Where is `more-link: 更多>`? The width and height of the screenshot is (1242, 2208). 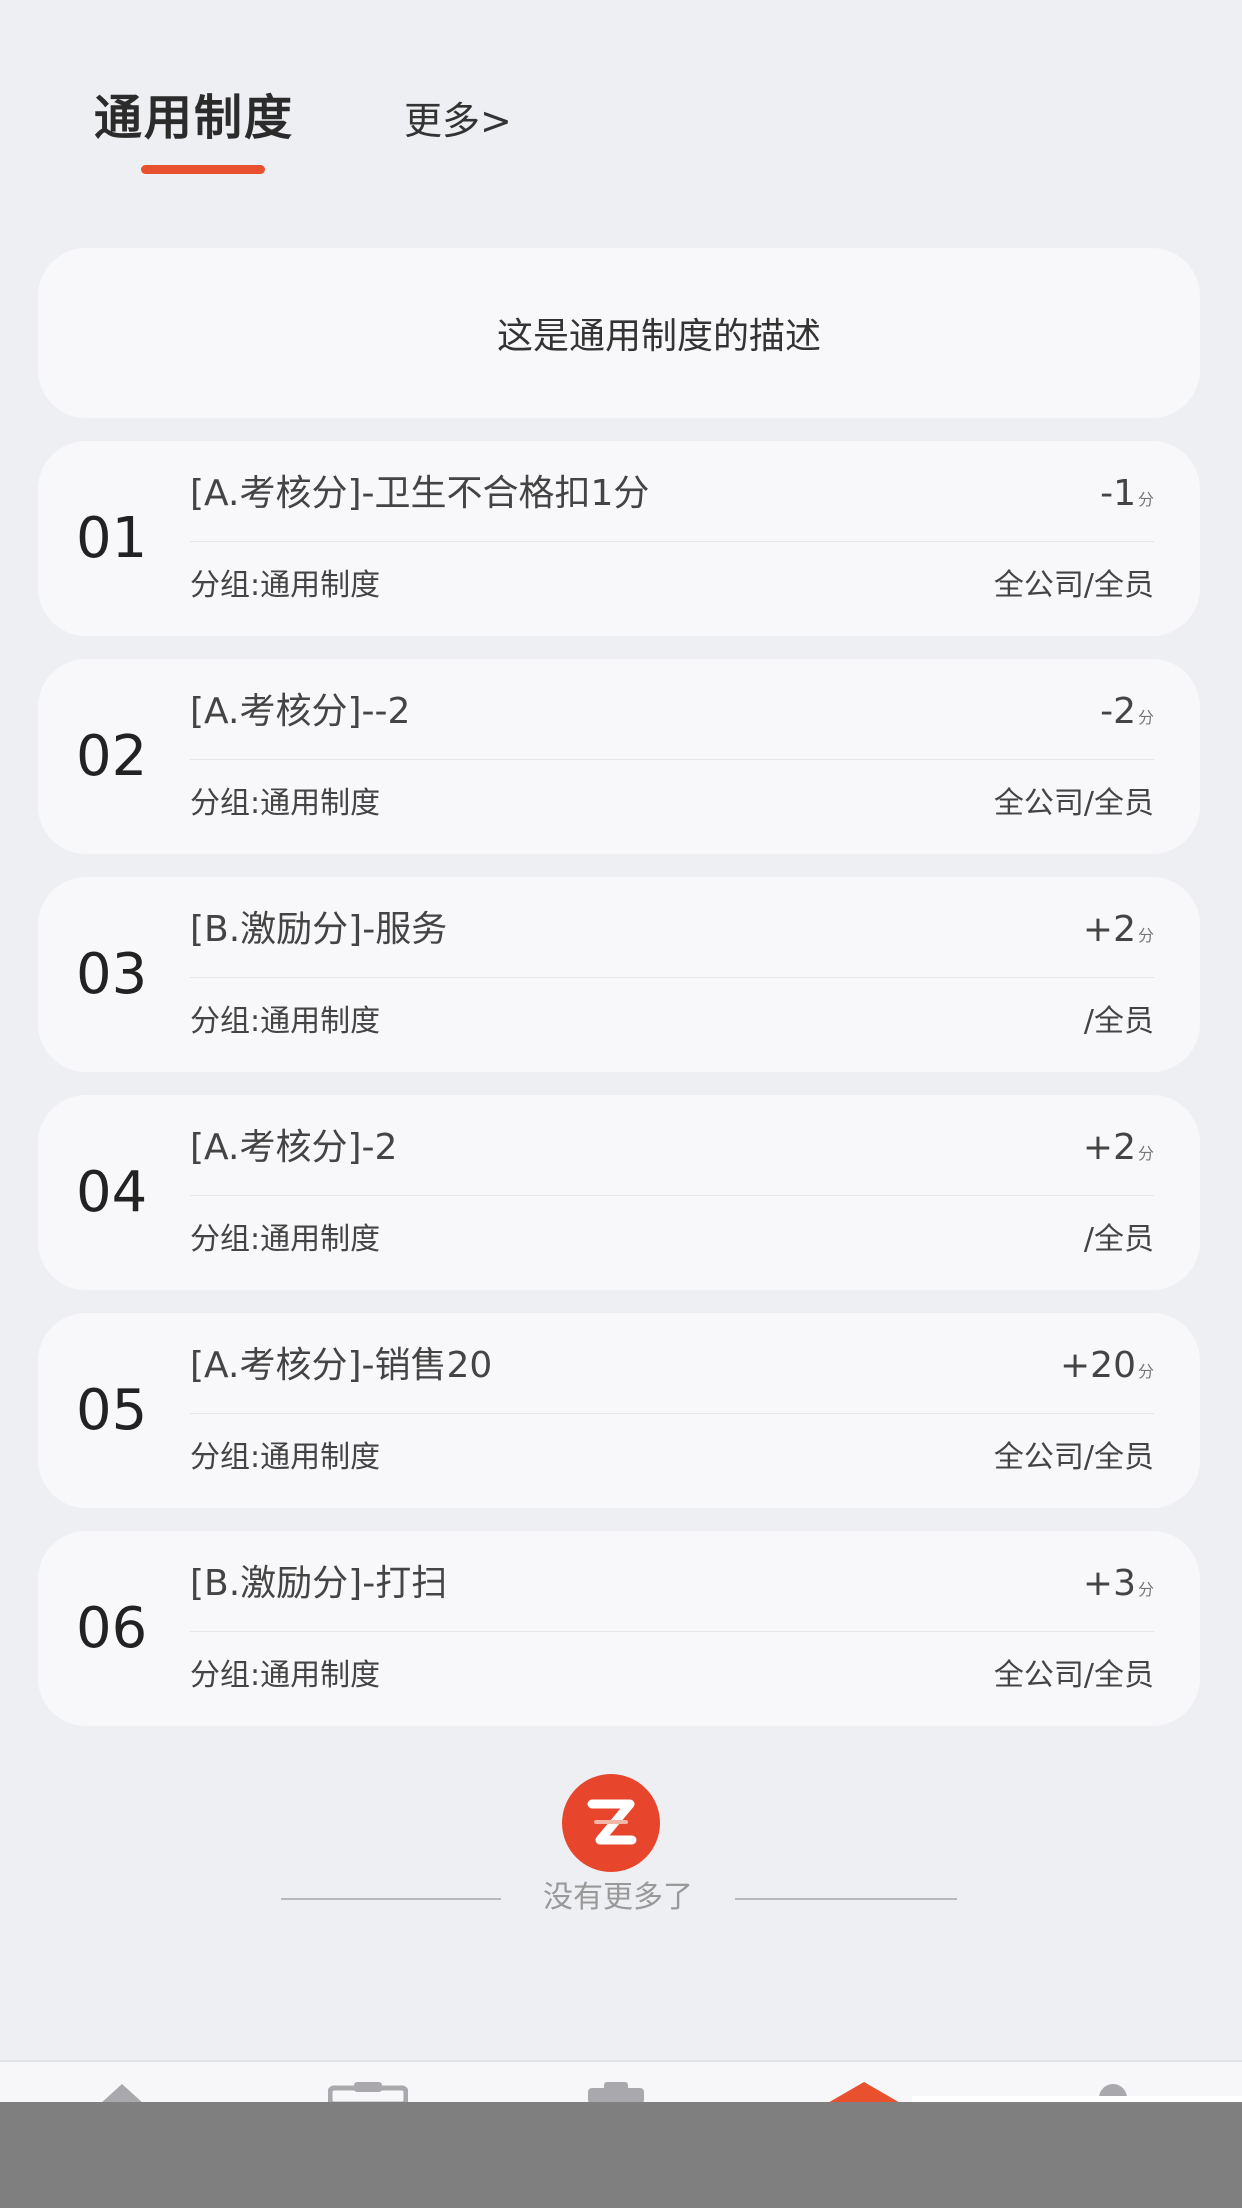 more-link: 更多> is located at coordinates (458, 121).